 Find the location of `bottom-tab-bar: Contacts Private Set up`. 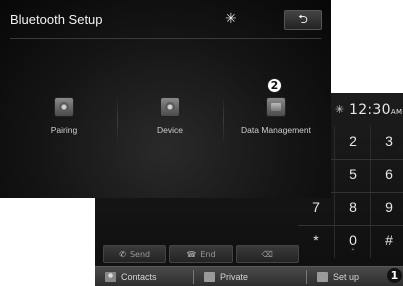

bottom-tab-bar: Contacts Private Set up is located at coordinates (249, 276).